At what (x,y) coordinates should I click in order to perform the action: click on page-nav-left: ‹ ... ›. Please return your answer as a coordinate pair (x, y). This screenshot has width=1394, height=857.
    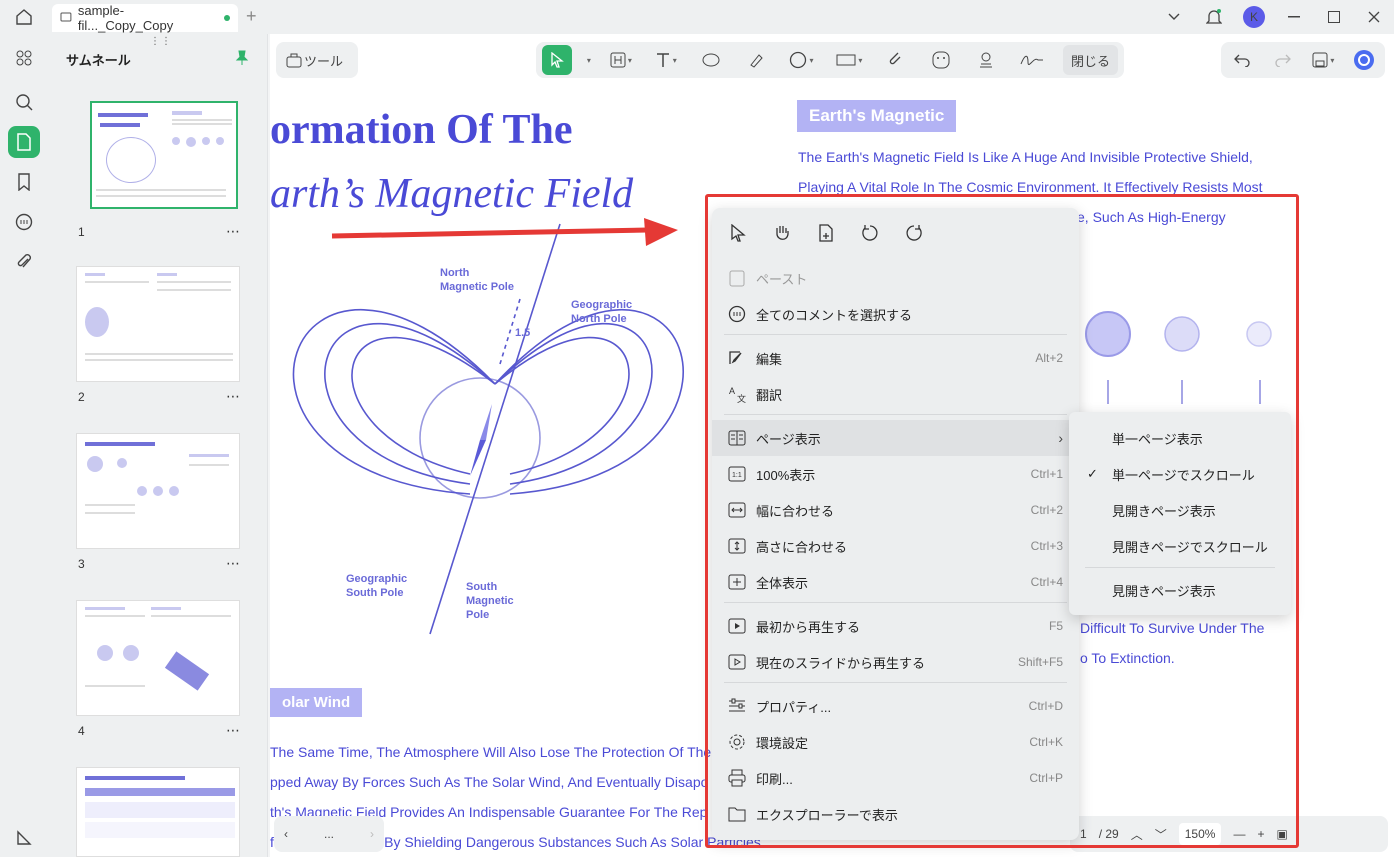
    Looking at the image, I should click on (329, 834).